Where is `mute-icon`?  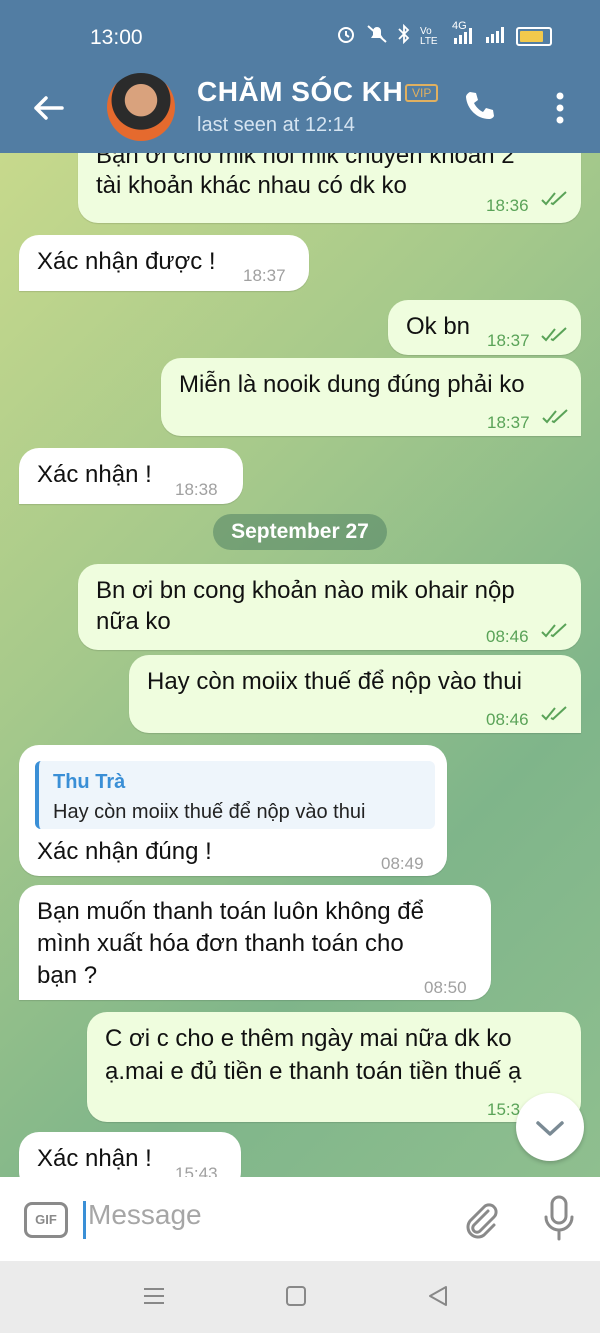
mute-icon is located at coordinates (377, 36).